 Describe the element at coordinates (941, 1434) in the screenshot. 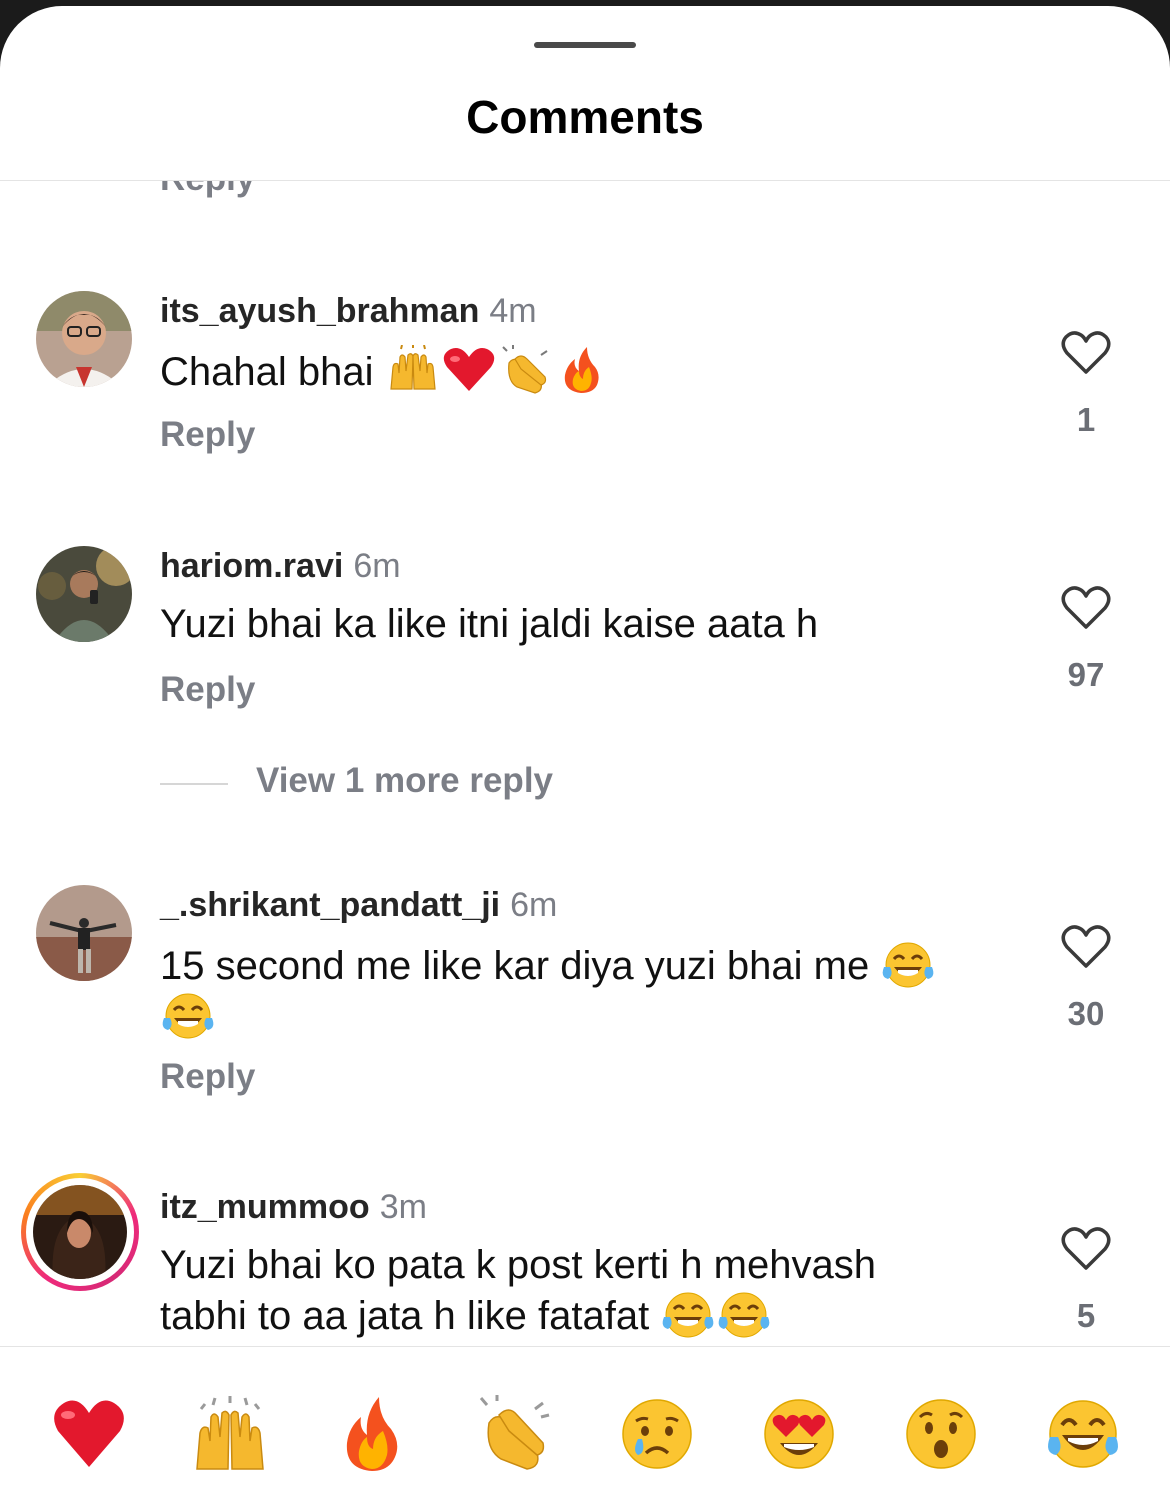

I see `surprised-face-icon` at that location.